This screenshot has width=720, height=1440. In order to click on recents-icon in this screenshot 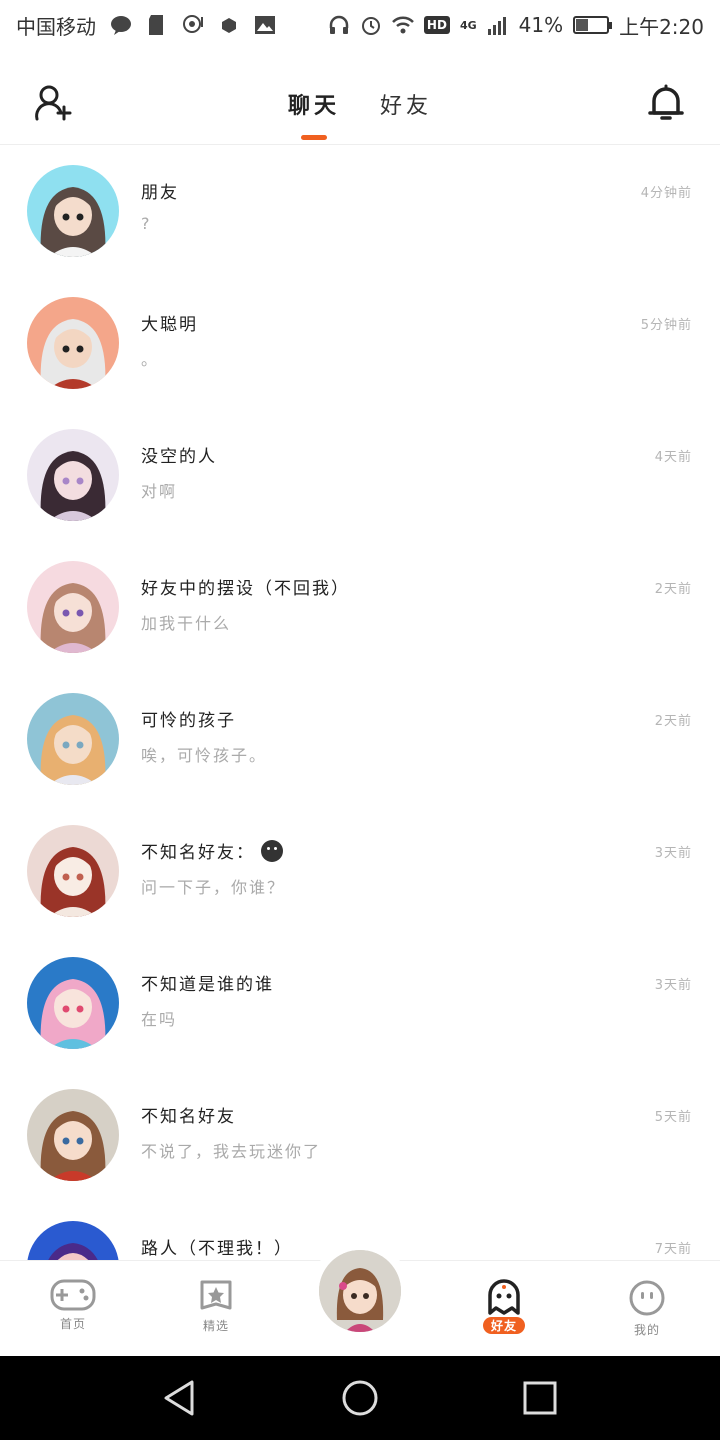, I will do `click(540, 1398)`.